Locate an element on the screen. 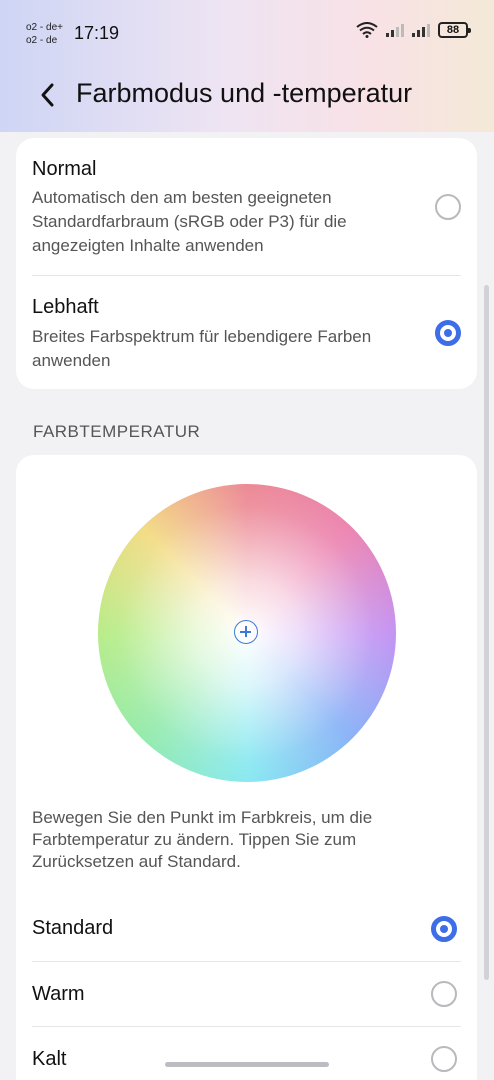  radio-standard is located at coordinates (444, 929).